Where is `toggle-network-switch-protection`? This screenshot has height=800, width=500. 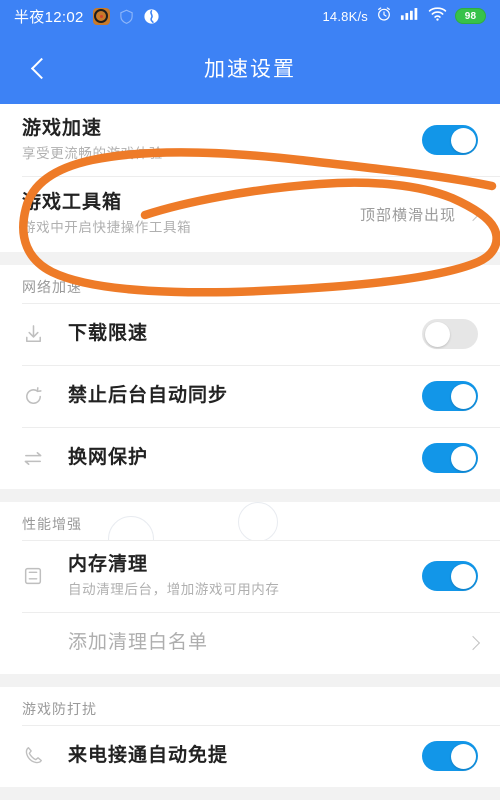 toggle-network-switch-protection is located at coordinates (450, 458).